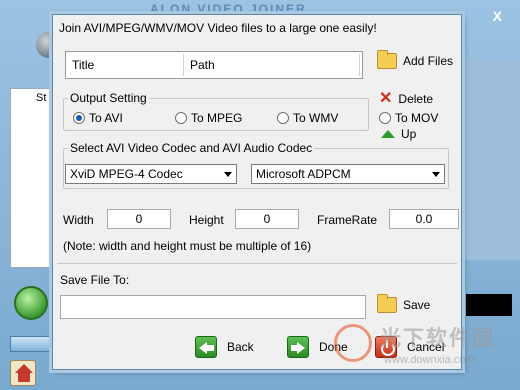  I want to click on up-label: Up, so click(409, 134).